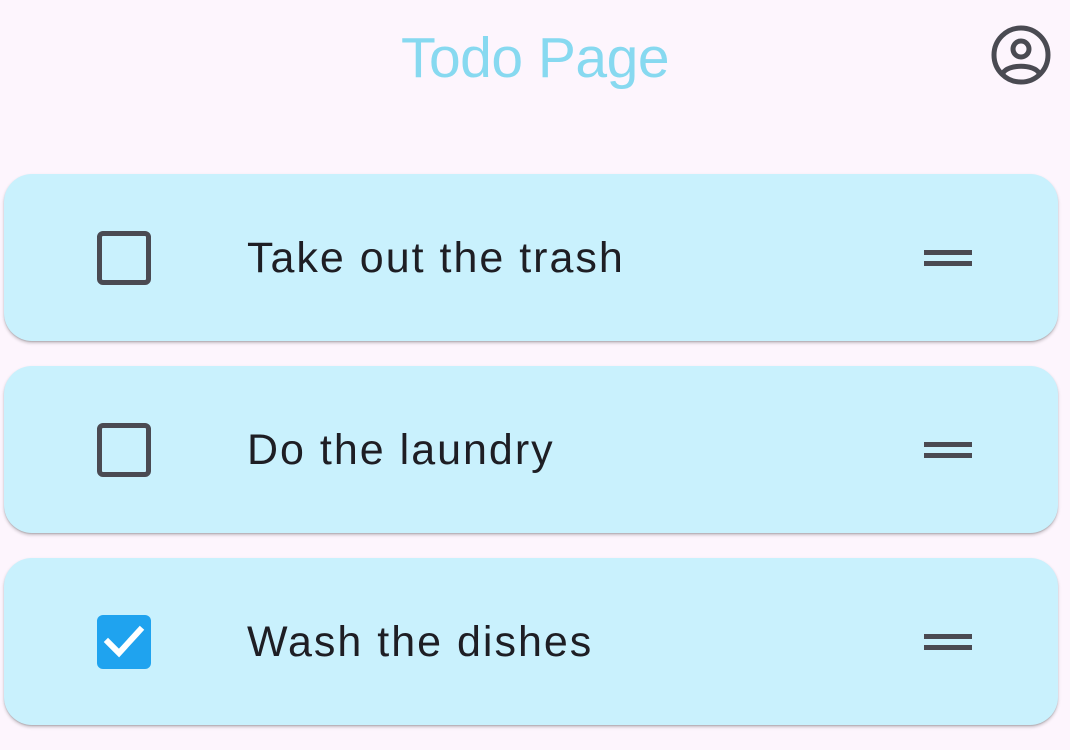 This screenshot has width=1070, height=750. I want to click on todo-label: Wash the dishes, so click(420, 642).